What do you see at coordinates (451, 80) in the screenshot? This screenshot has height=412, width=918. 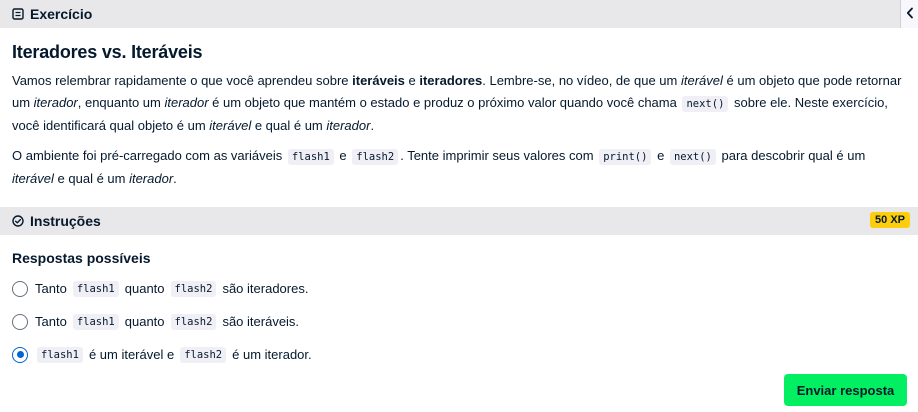 I see `bold-text: iteradores` at bounding box center [451, 80].